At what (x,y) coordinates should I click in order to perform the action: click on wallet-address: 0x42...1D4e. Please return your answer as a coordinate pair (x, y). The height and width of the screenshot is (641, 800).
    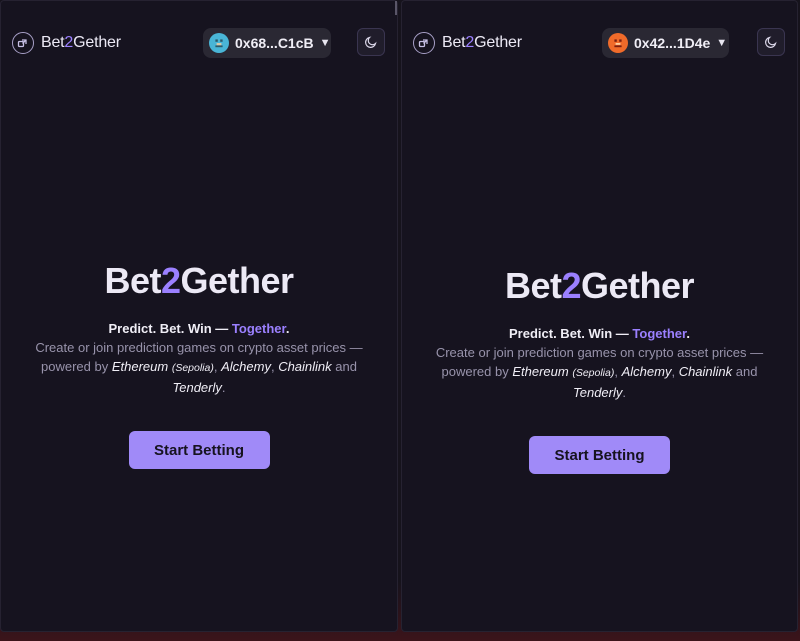
    Looking at the image, I should click on (672, 43).